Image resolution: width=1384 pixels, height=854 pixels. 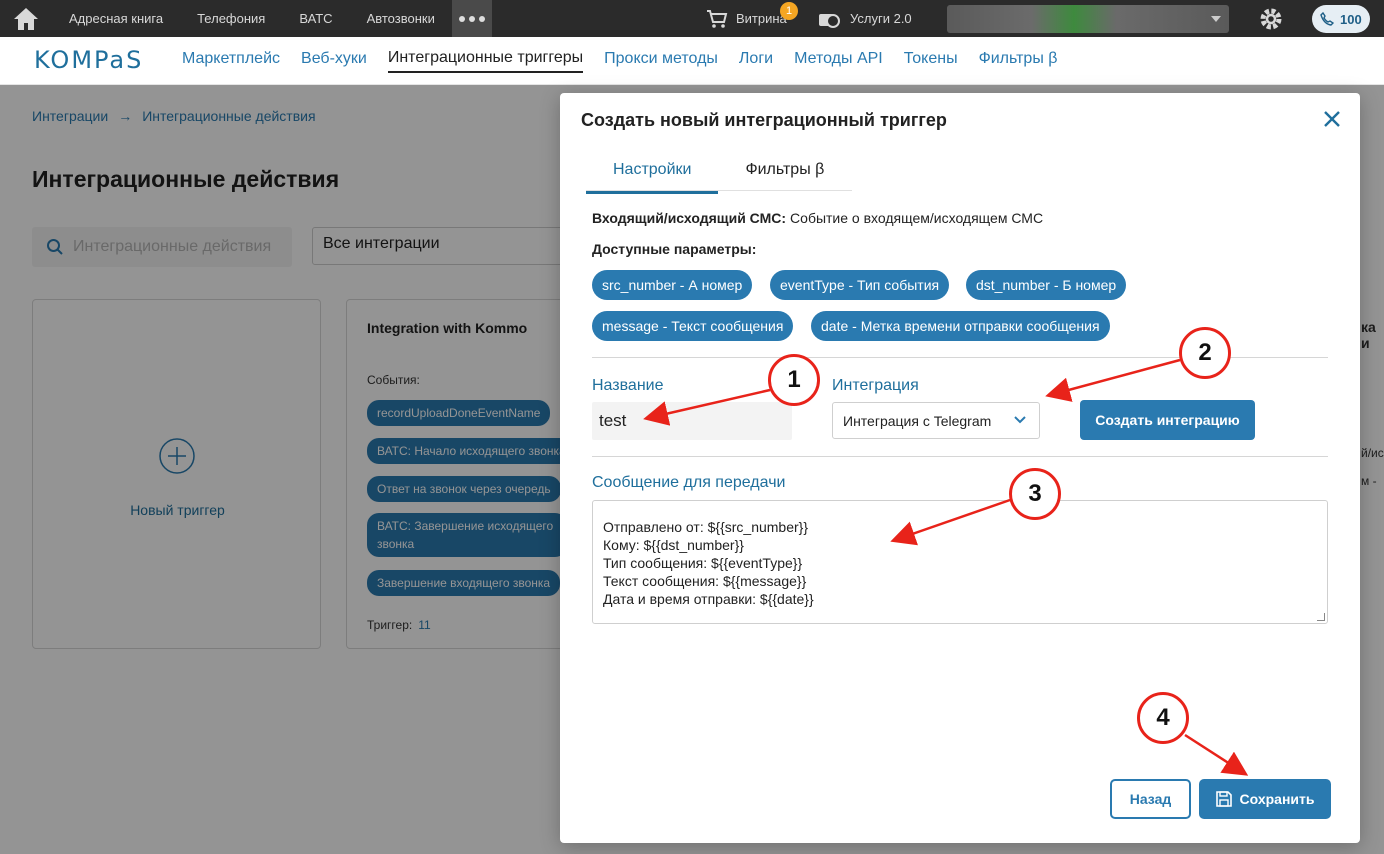 What do you see at coordinates (1150, 799) in the screenshot?
I see `back-button: Назад` at bounding box center [1150, 799].